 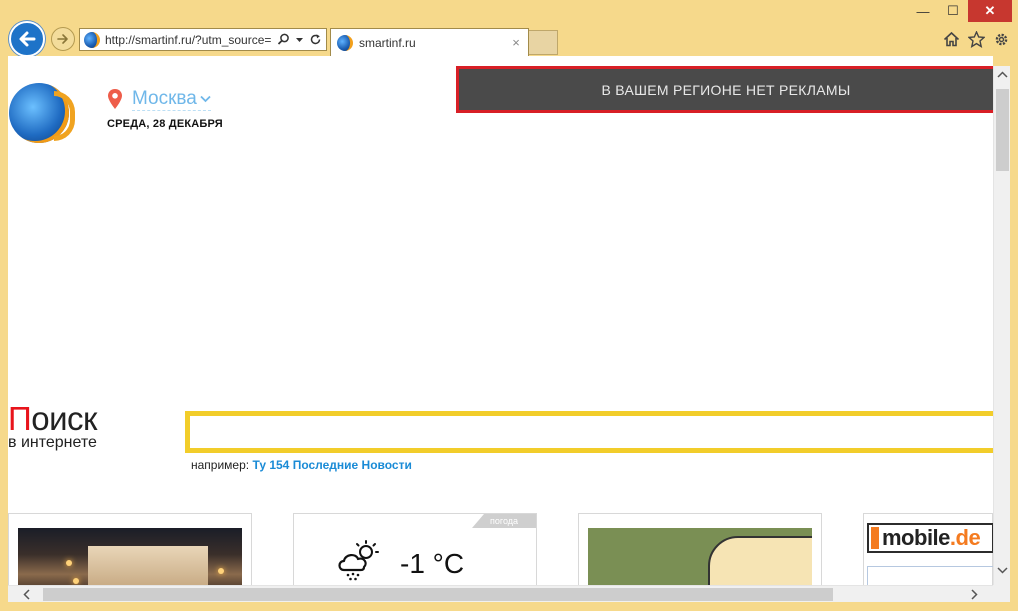 I want to click on forward-arrow-icon, so click(x=62, y=39).